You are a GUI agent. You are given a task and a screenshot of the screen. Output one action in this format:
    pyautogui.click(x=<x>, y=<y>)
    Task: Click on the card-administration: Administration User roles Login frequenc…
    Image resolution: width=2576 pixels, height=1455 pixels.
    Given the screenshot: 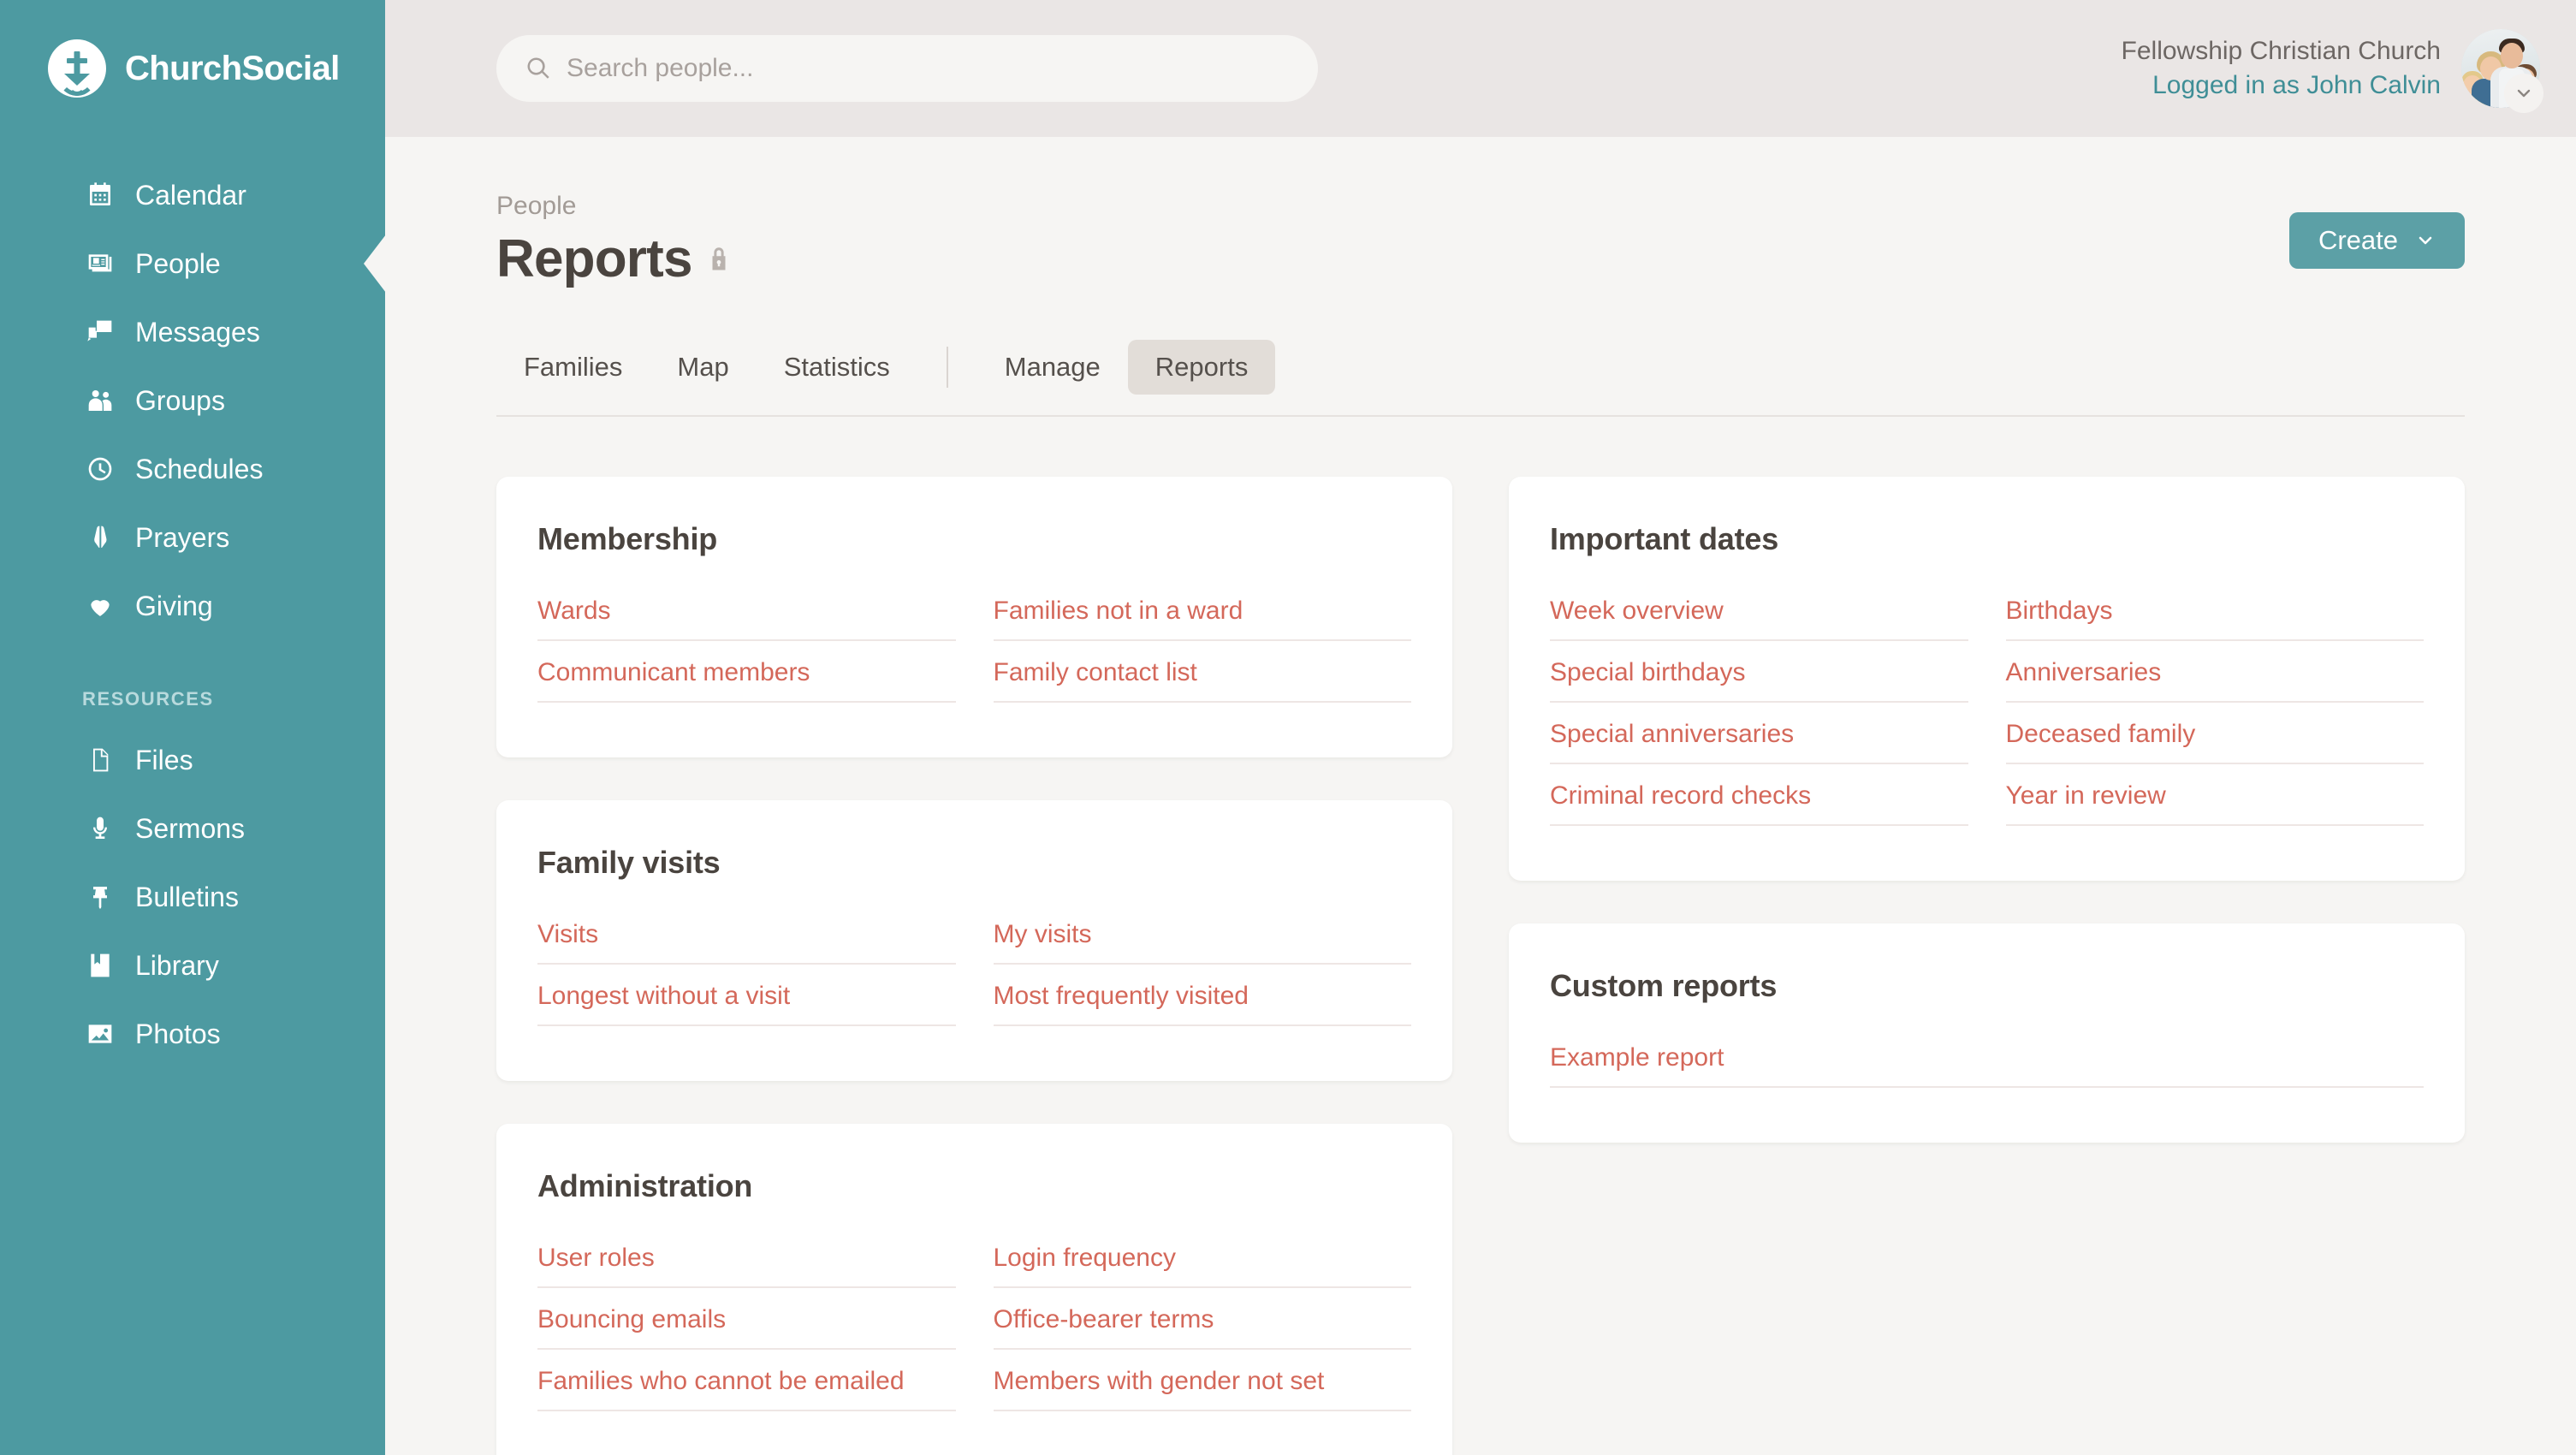 What is the action you would take?
    pyautogui.click(x=974, y=1289)
    